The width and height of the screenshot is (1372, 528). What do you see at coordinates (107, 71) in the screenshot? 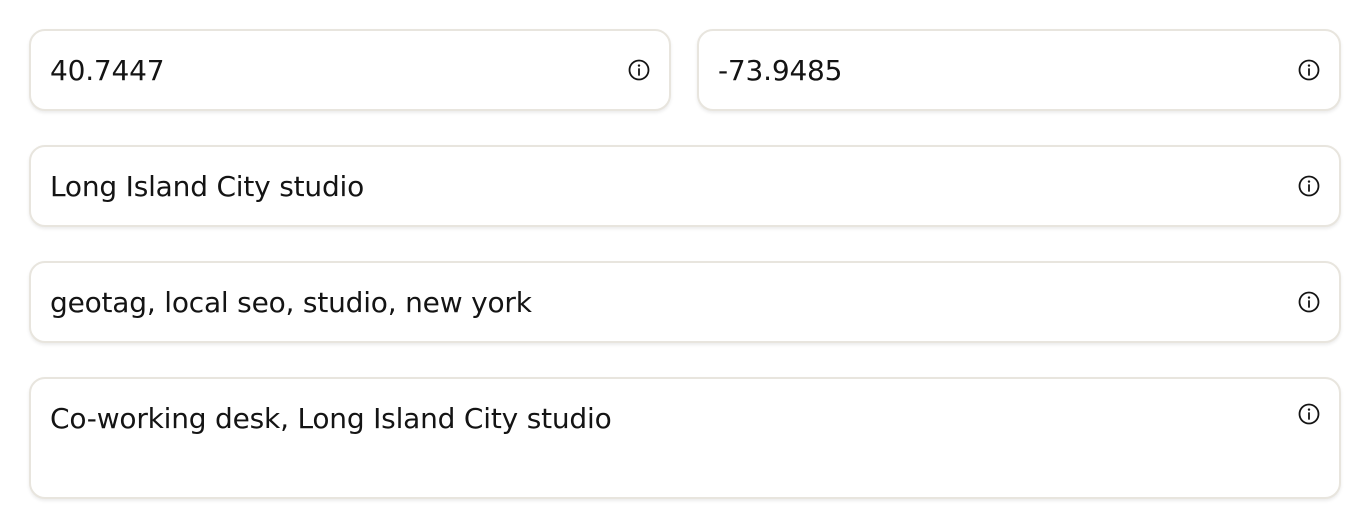
I see `latitude-value: 40.7447` at bounding box center [107, 71].